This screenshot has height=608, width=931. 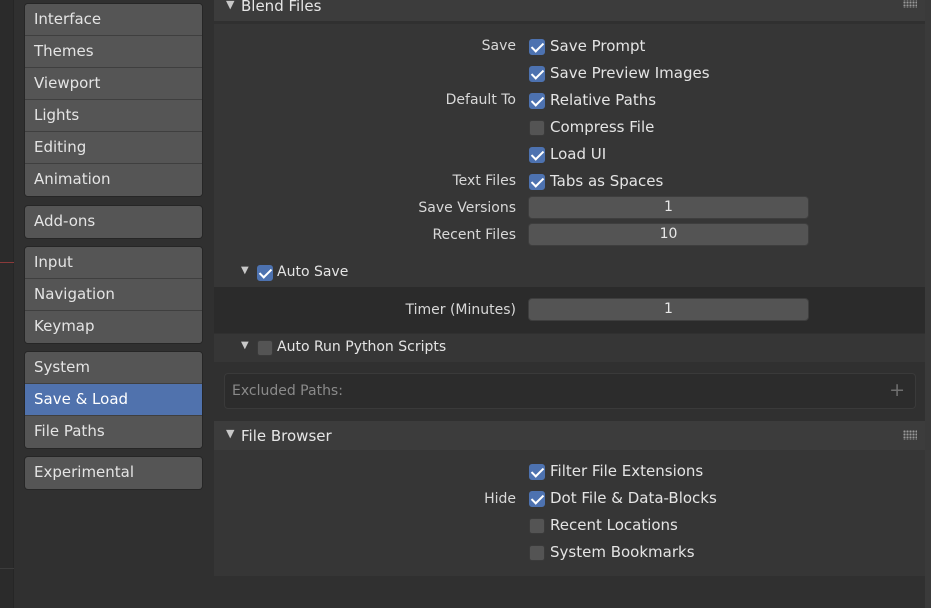 I want to click on nav-group-input: Input Navigation Keymap, so click(x=113, y=295).